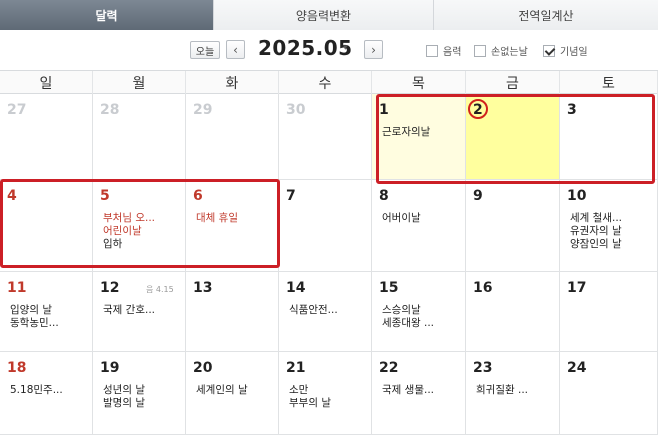  Describe the element at coordinates (203, 288) in the screenshot. I see `day-number: 13` at that location.